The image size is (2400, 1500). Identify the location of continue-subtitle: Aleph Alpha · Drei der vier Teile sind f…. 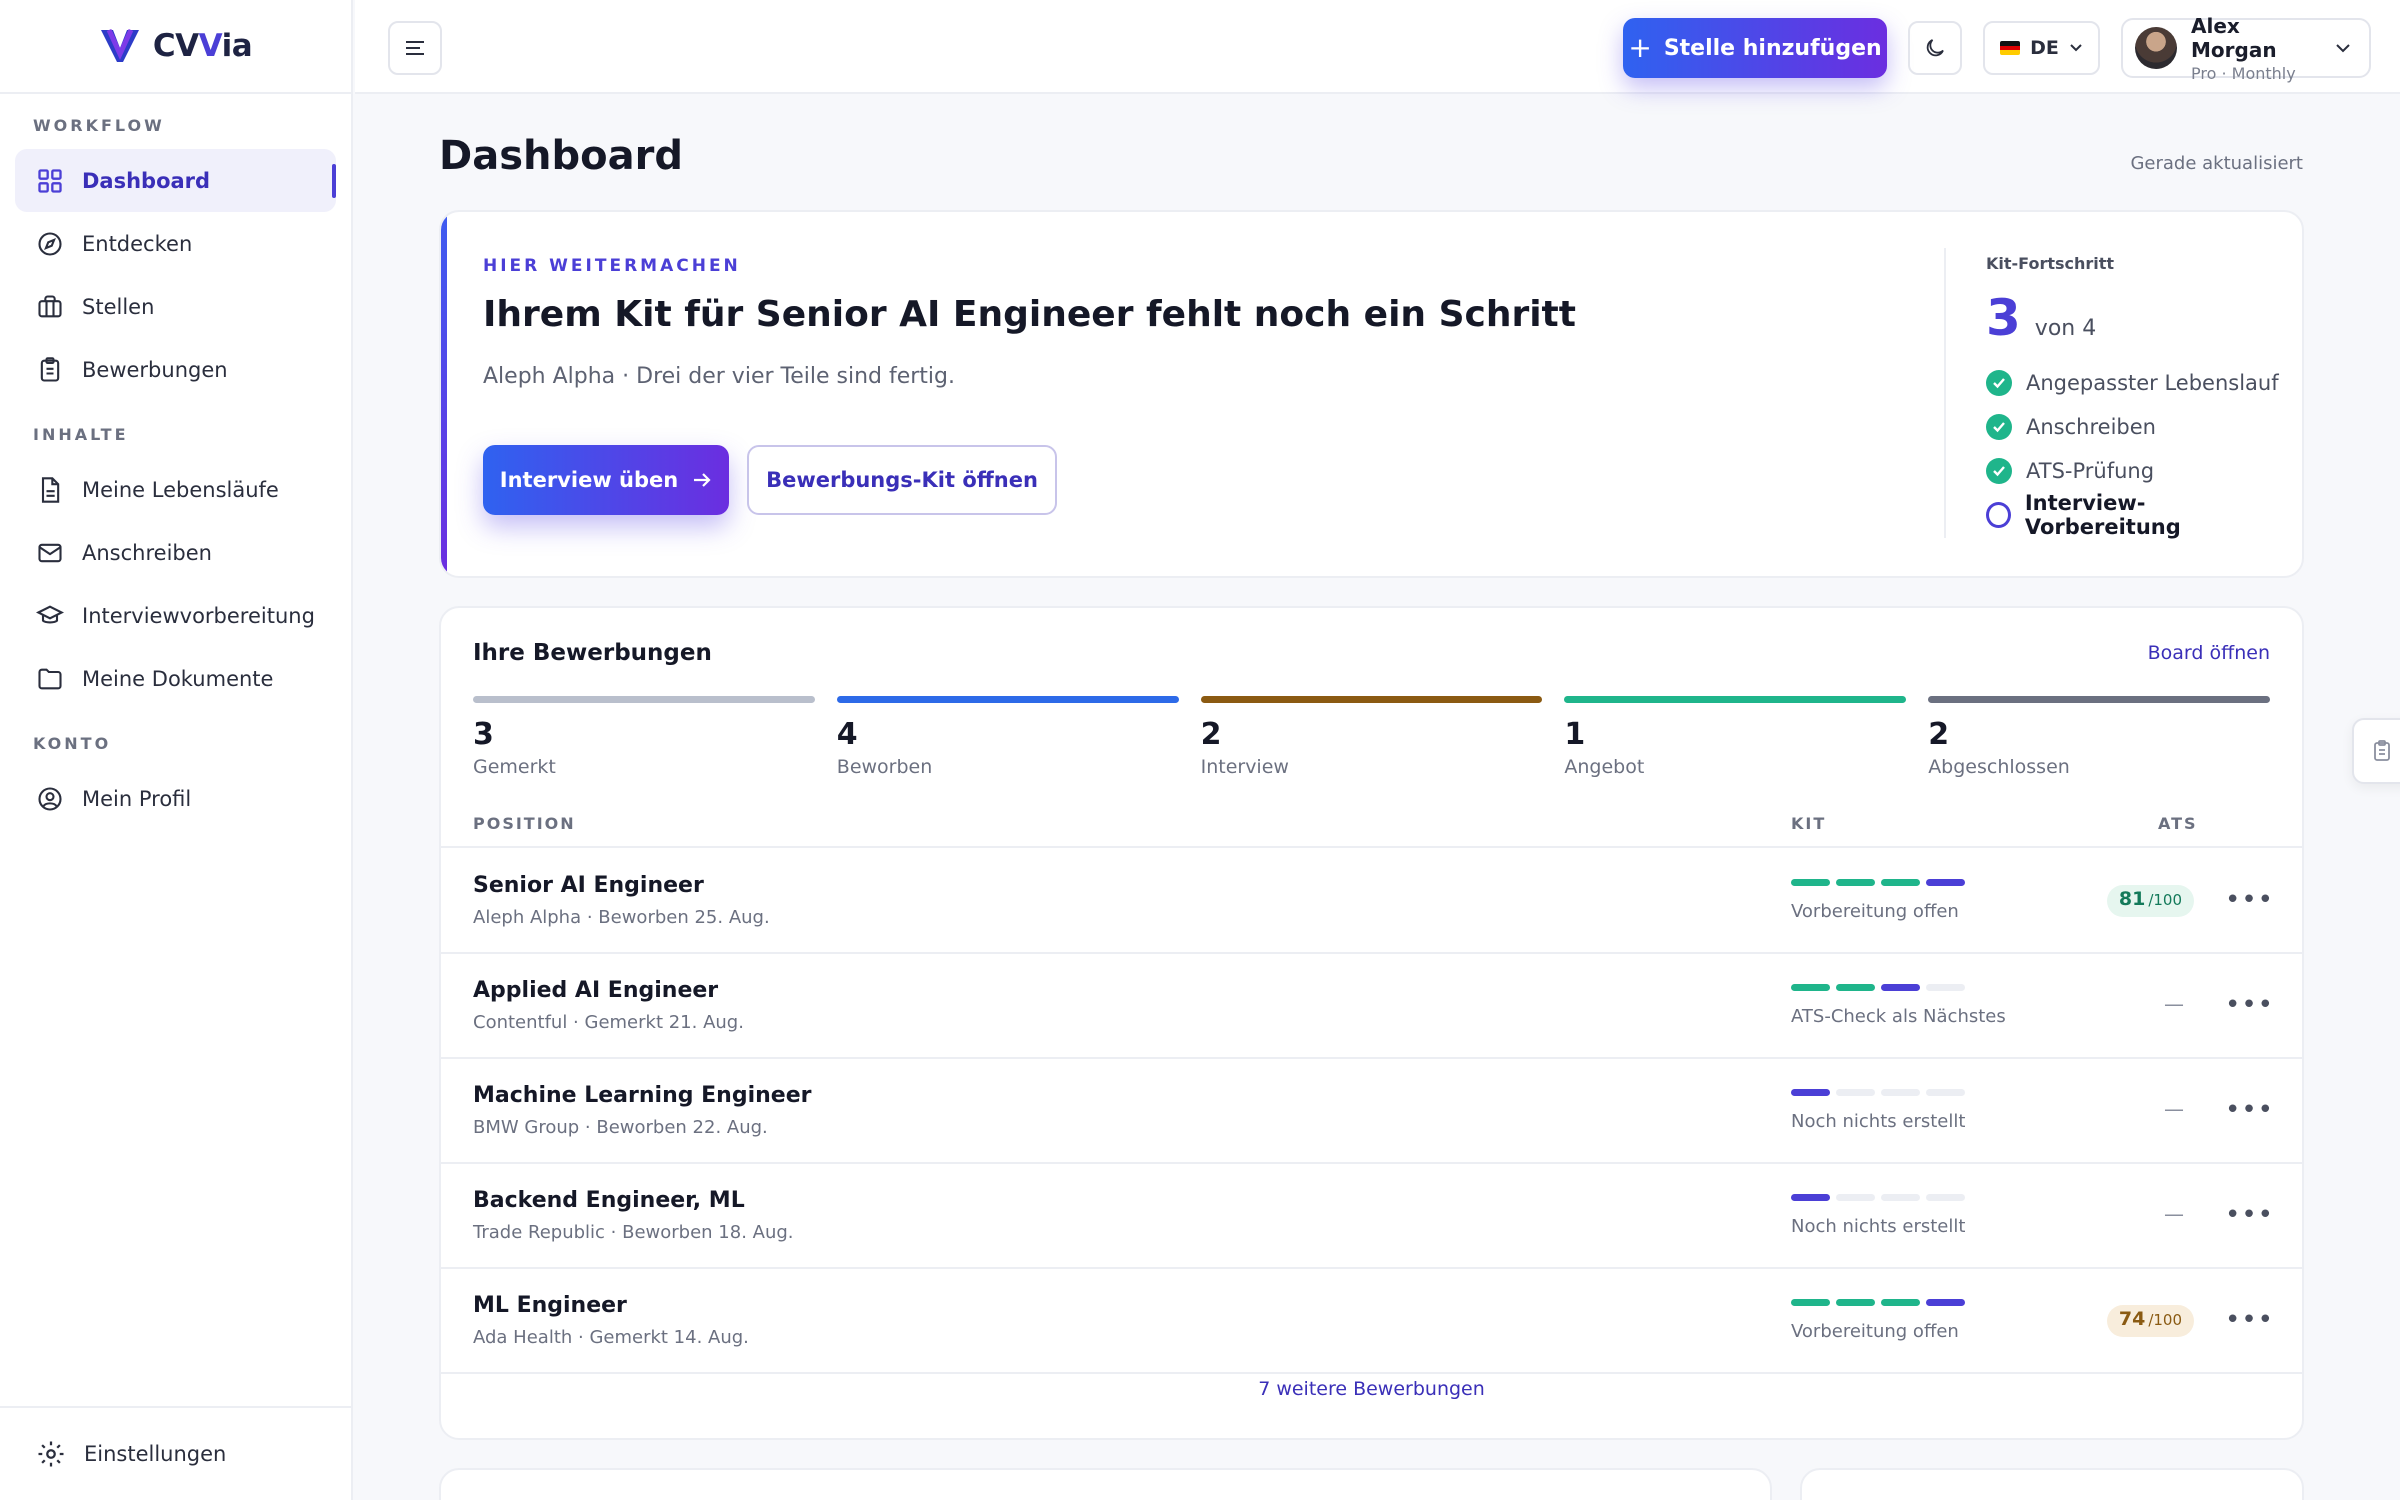
(719, 376).